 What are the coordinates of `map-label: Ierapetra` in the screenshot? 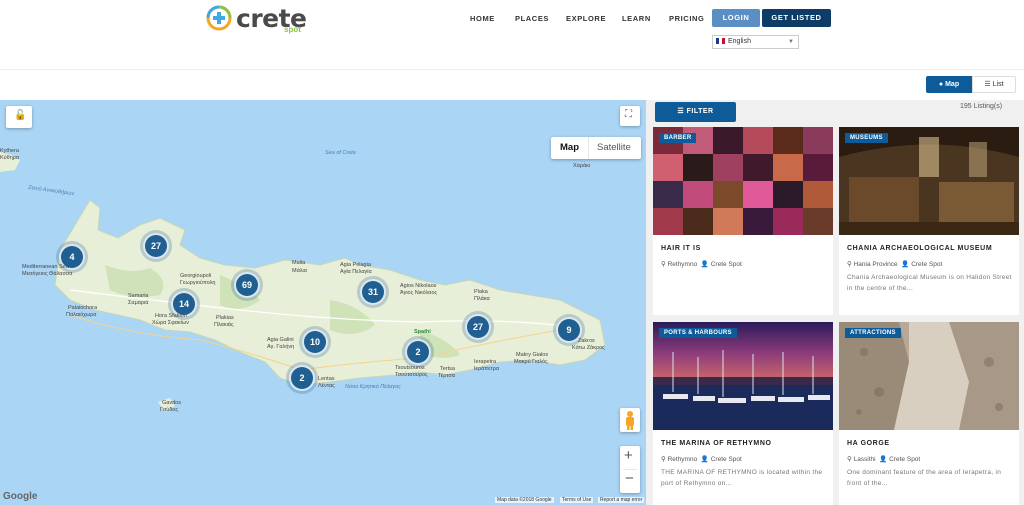 It's located at (485, 362).